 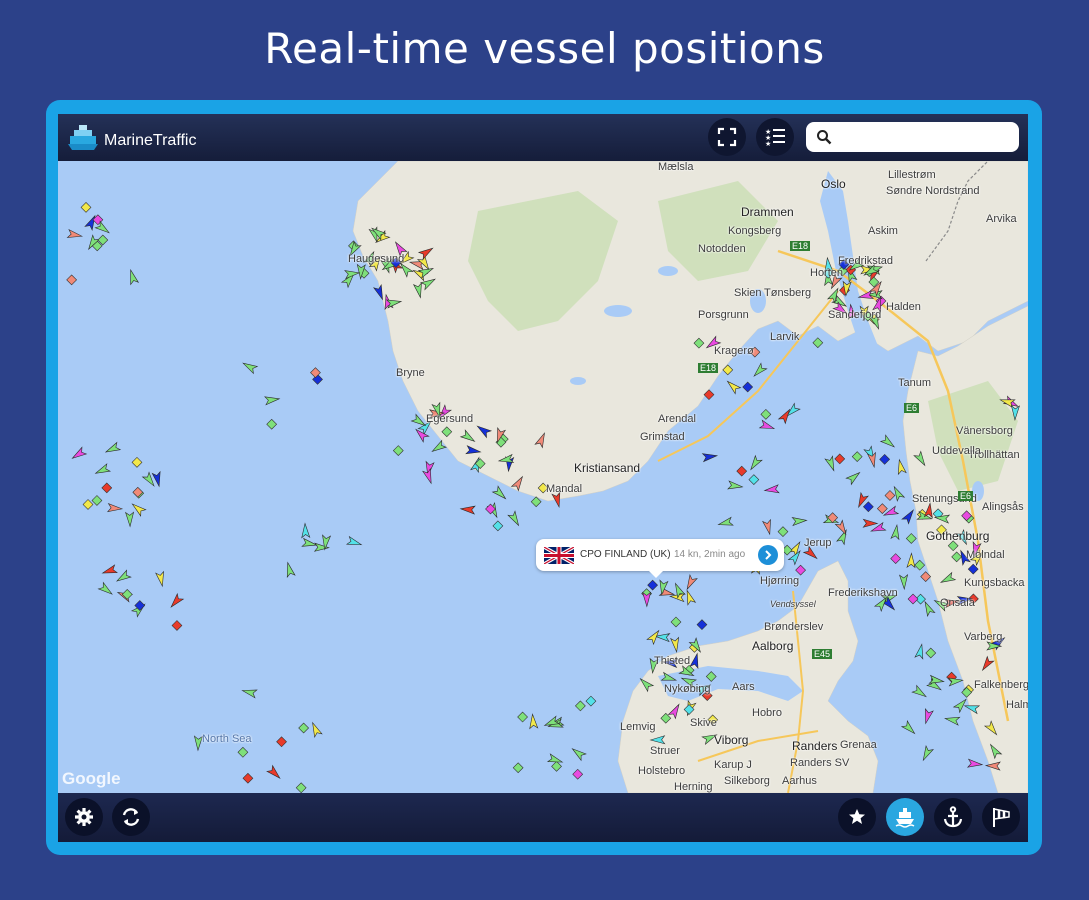 I want to click on fullscreen-button, so click(x=727, y=137).